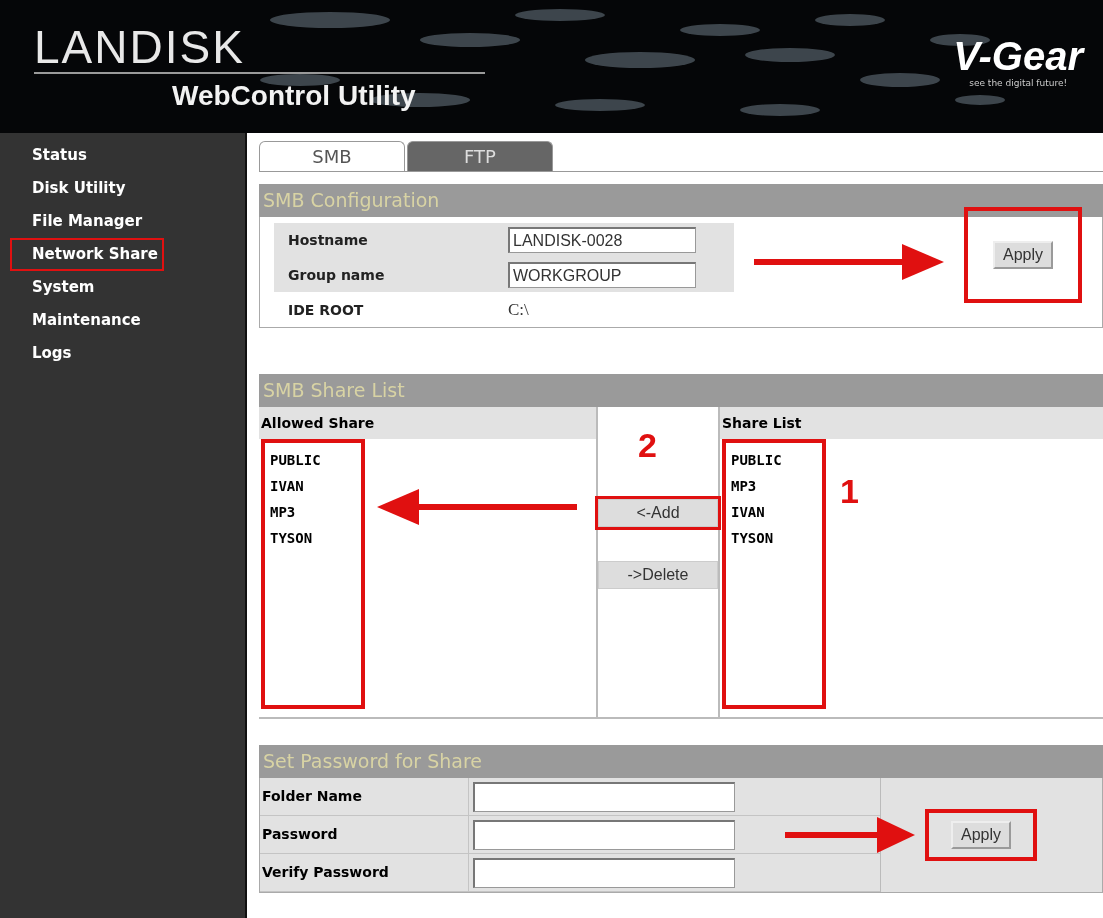  I want to click on tab: FTP, so click(480, 156).